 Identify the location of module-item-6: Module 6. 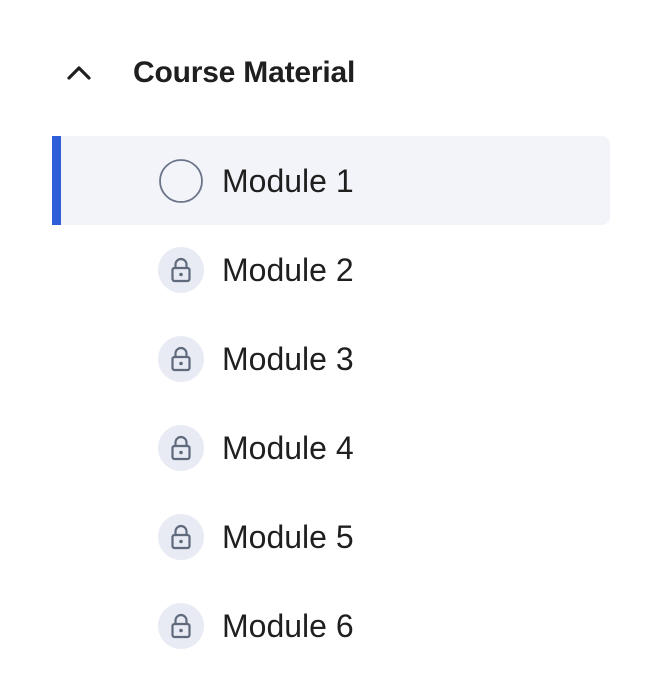
(331, 625).